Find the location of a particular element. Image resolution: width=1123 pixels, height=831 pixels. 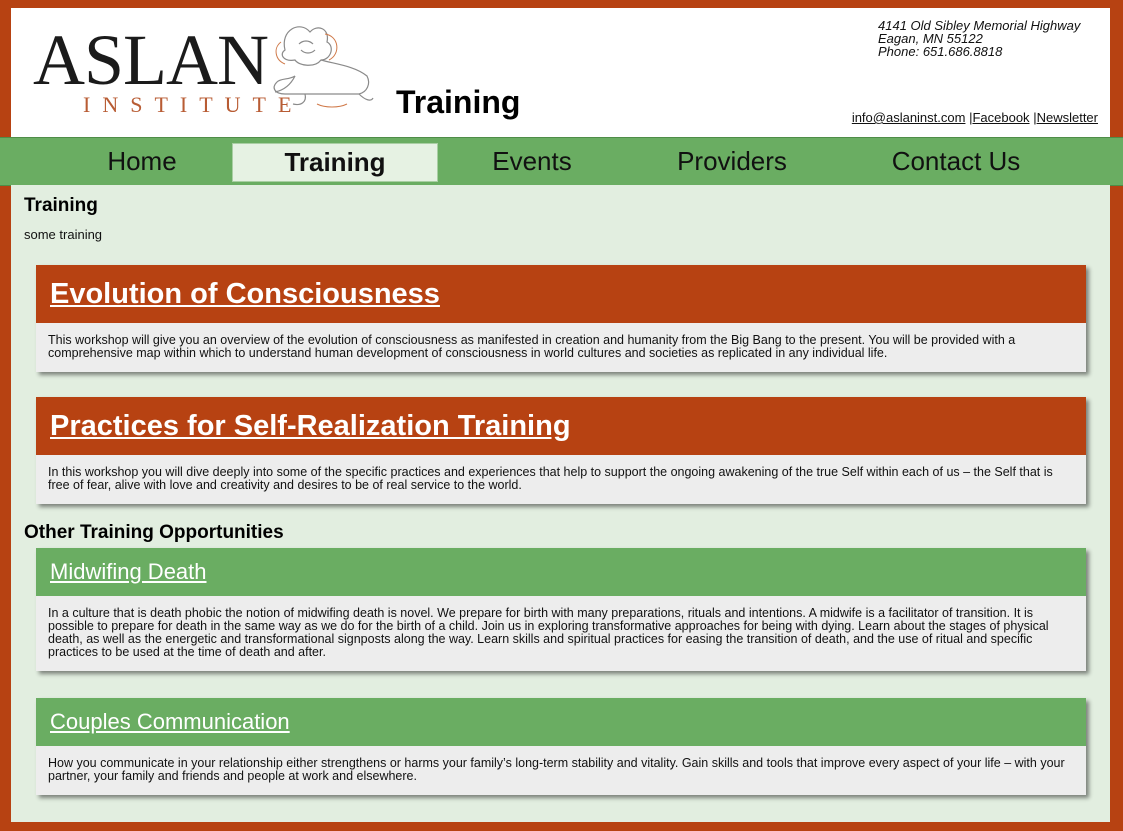

header-links: info@aslaninst.com |Facebook |Newsletter is located at coordinates (975, 117).